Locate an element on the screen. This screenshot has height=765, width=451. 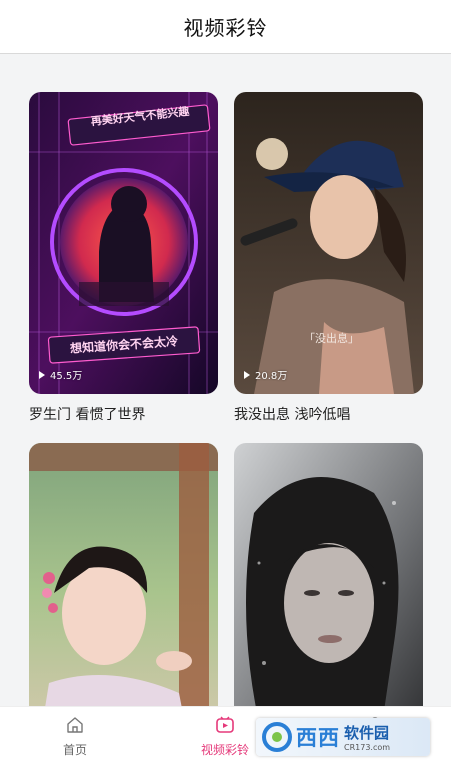
site-watermark: 西西 软件园 CR173.com is located at coordinates (343, 737).